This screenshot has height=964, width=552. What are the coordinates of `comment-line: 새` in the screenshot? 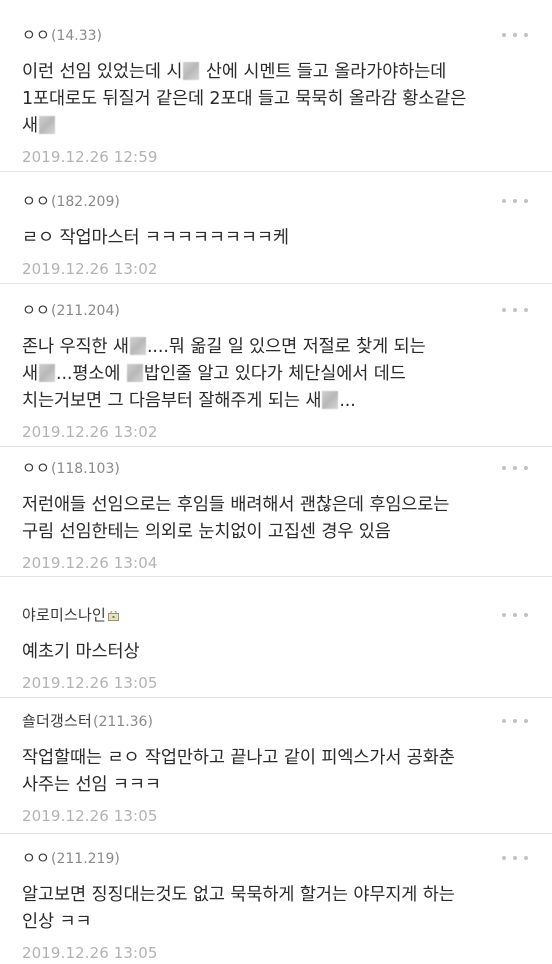 It's located at (277, 126).